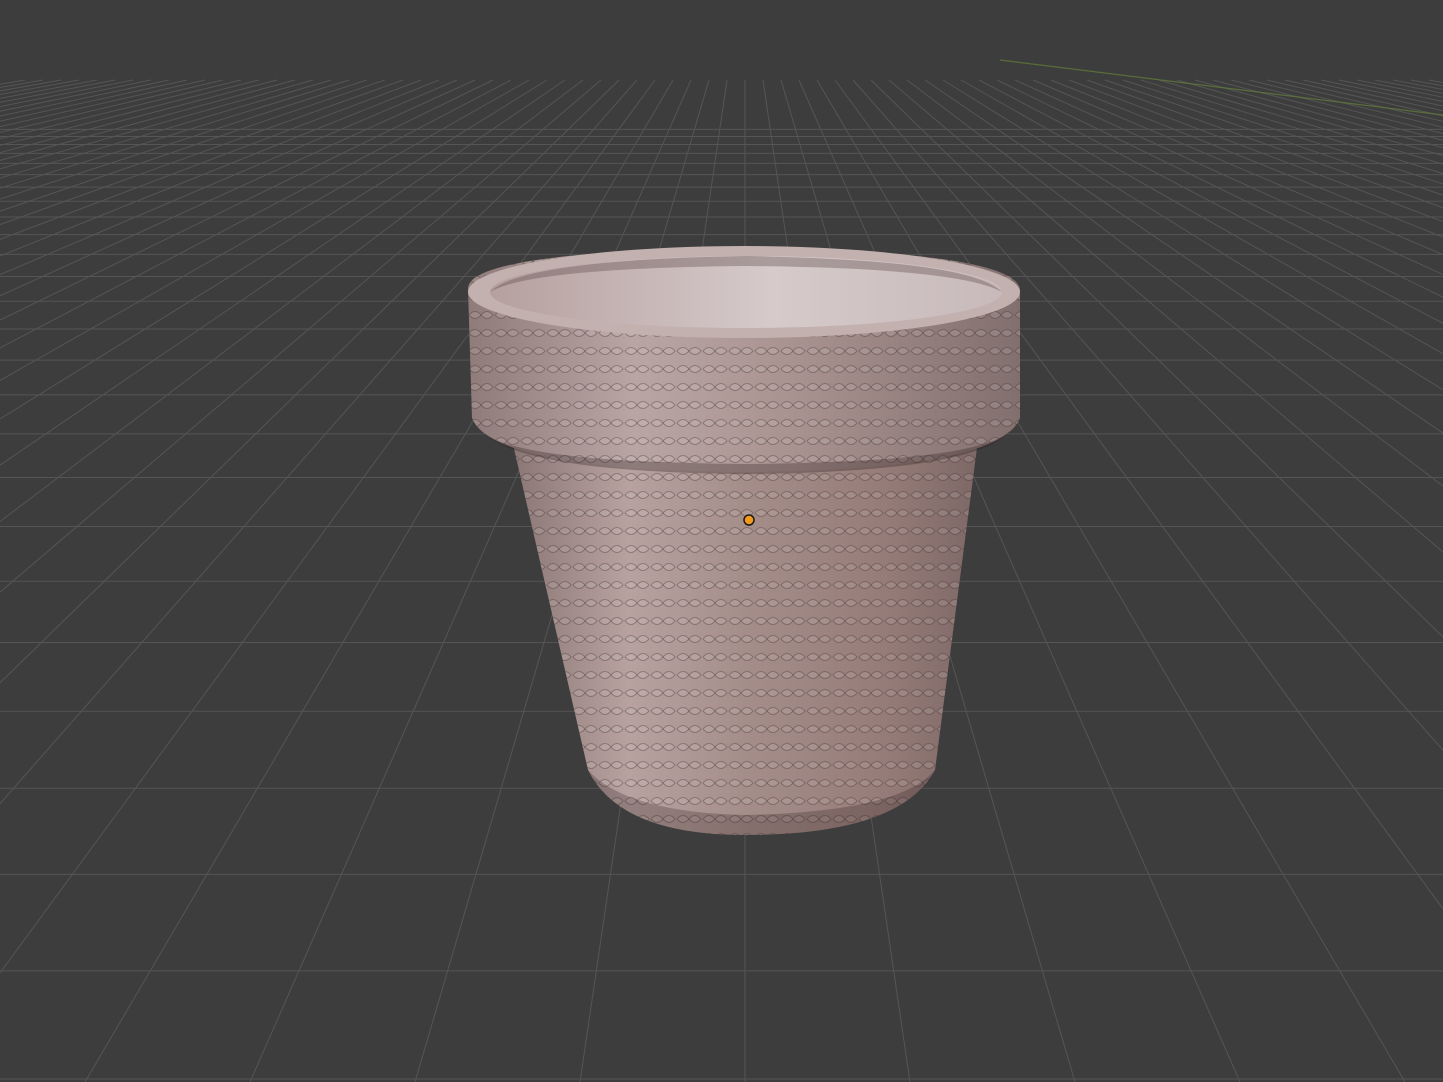 This screenshot has height=1082, width=1443. I want to click on object-origin-dot, so click(749, 520).